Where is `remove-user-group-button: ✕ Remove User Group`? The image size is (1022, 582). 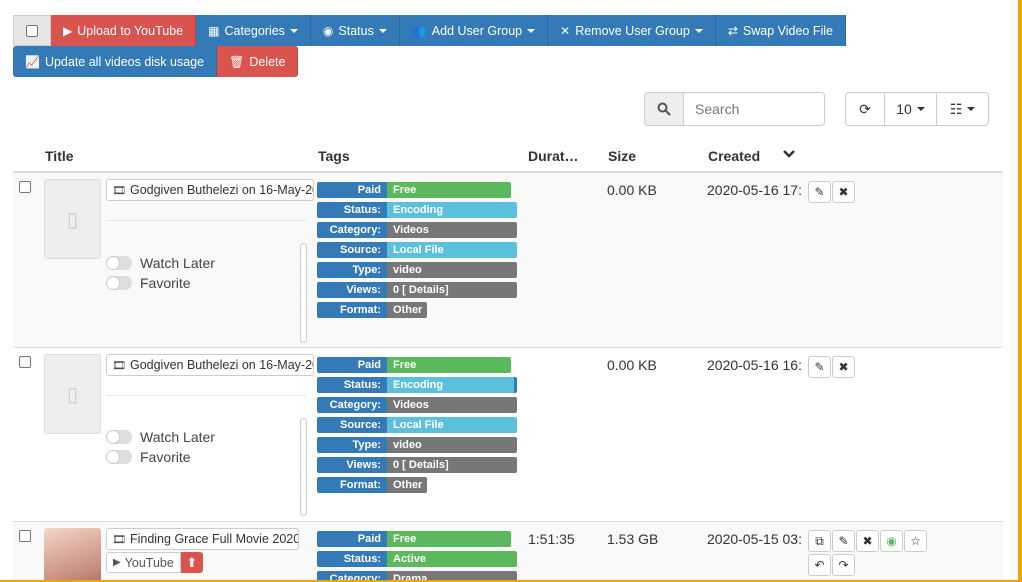 remove-user-group-button: ✕ Remove User Group is located at coordinates (632, 30).